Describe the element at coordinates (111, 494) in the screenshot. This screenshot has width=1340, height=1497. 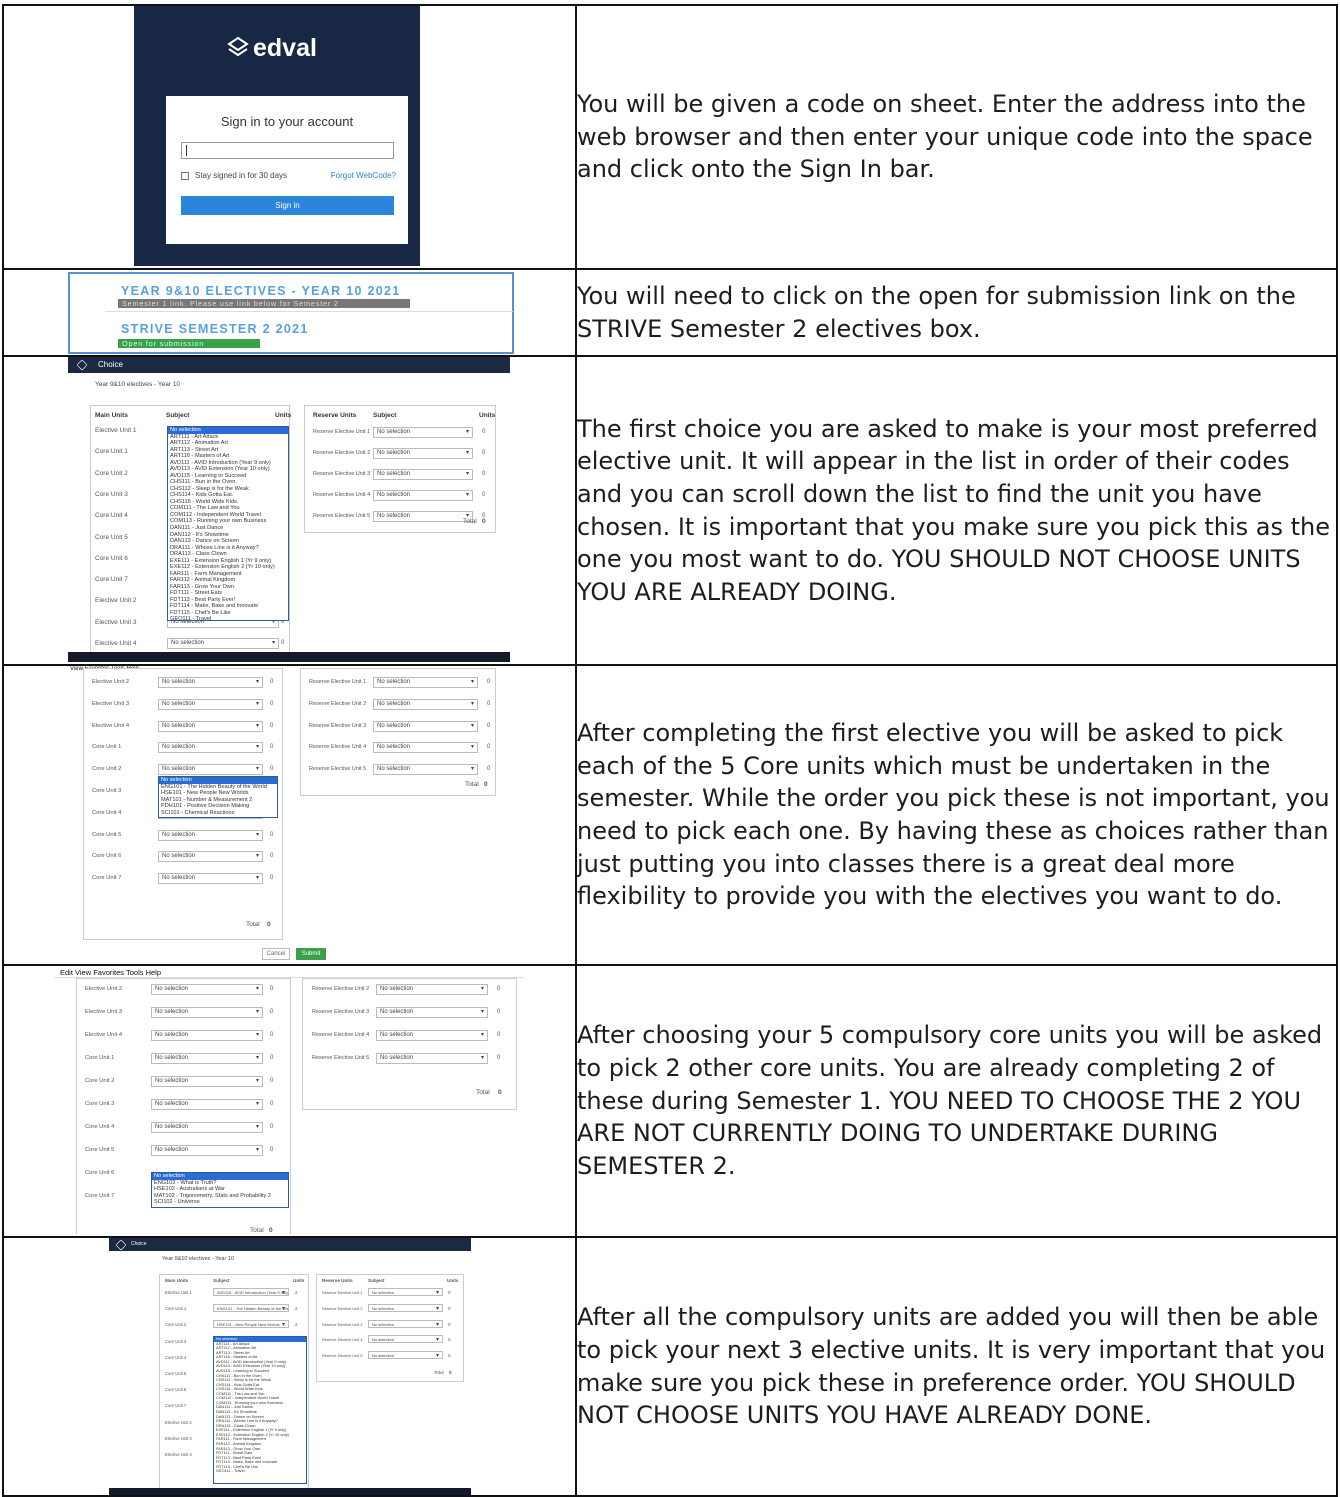
I see `main-unit-label: Core Unit 3` at that location.